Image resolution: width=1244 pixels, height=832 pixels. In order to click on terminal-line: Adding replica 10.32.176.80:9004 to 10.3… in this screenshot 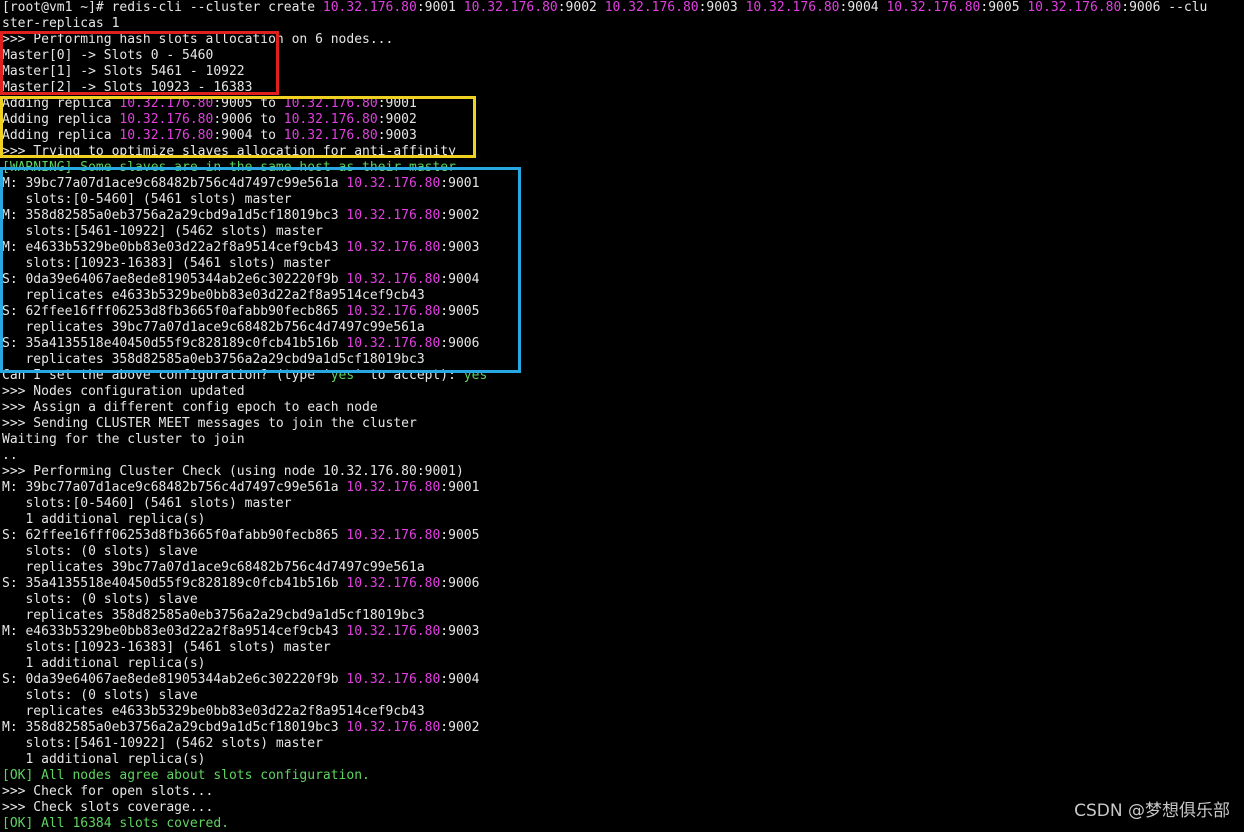, I will do `click(622, 136)`.